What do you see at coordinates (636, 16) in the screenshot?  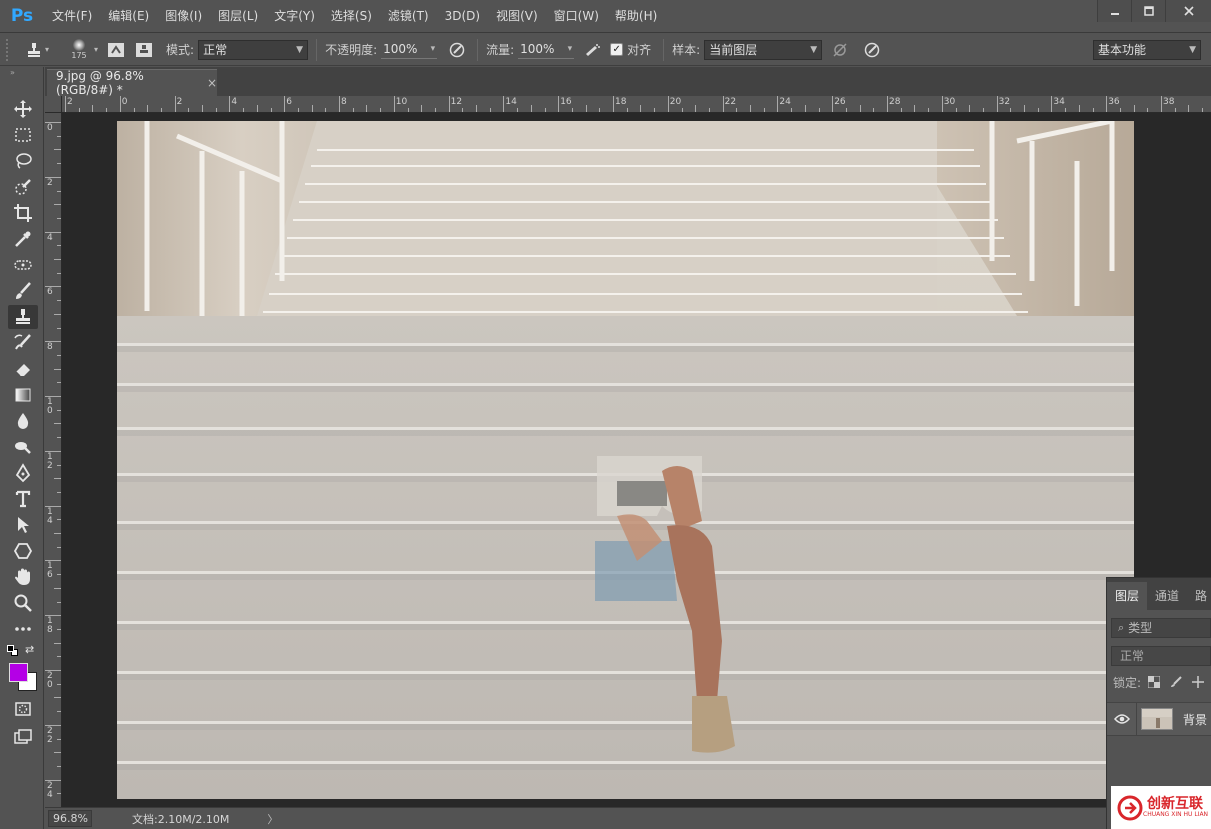 I see `menu-help: 帮助(H)` at bounding box center [636, 16].